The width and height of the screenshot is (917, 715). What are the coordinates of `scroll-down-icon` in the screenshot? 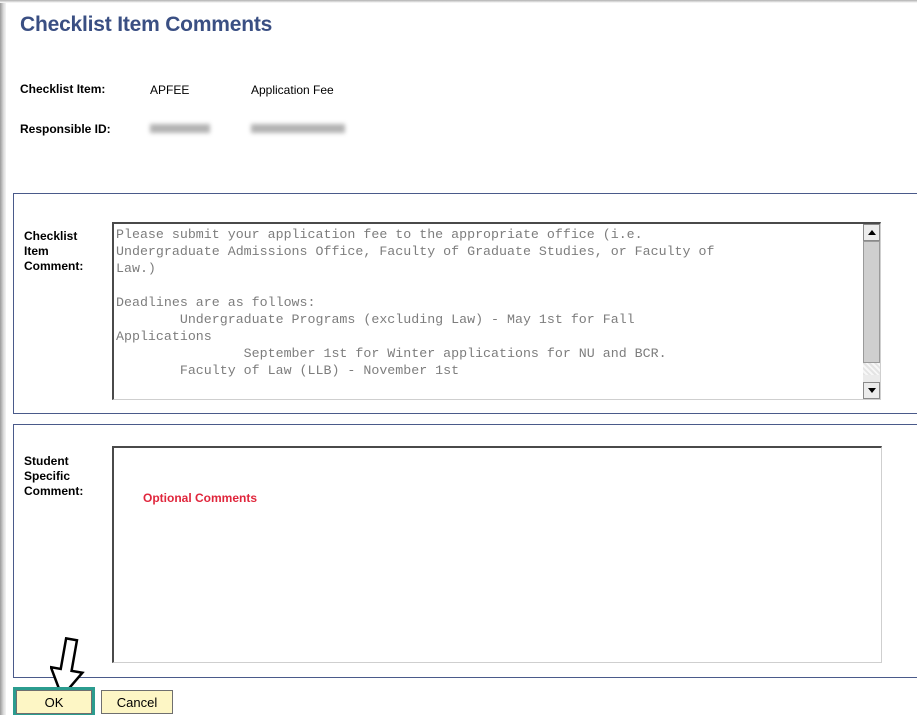 It's located at (871, 390).